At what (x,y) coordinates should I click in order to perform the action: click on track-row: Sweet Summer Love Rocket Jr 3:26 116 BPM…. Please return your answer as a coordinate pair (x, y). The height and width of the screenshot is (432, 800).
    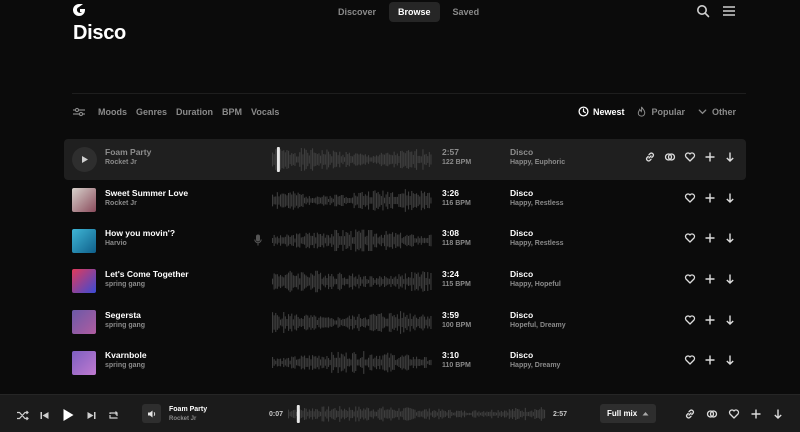
    Looking at the image, I should click on (405, 200).